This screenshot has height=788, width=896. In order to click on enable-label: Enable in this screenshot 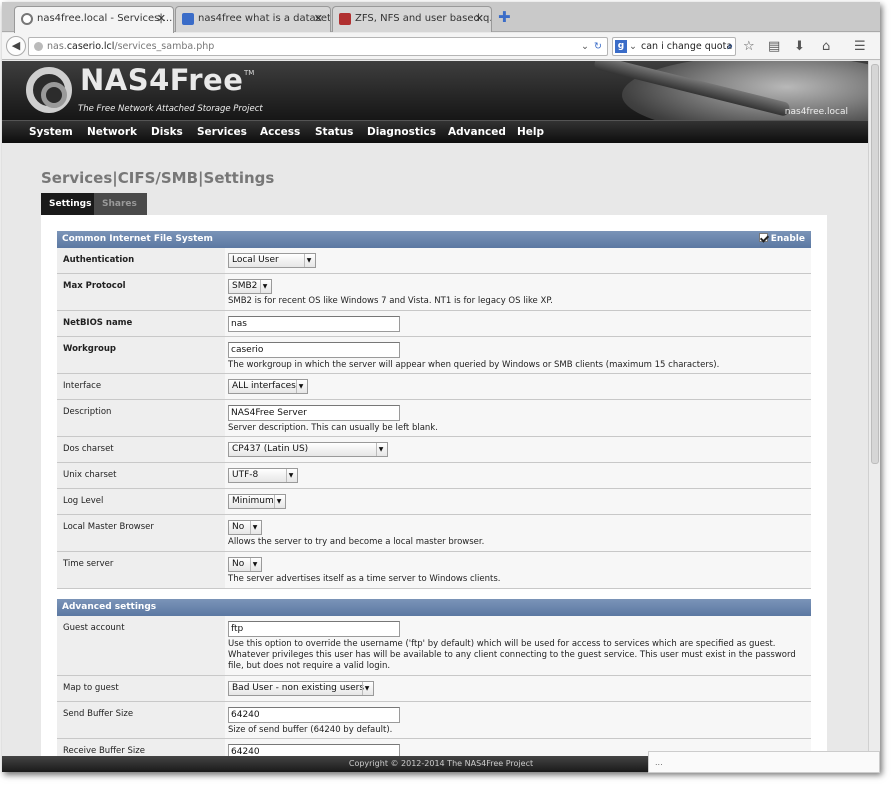, I will do `click(787, 239)`.